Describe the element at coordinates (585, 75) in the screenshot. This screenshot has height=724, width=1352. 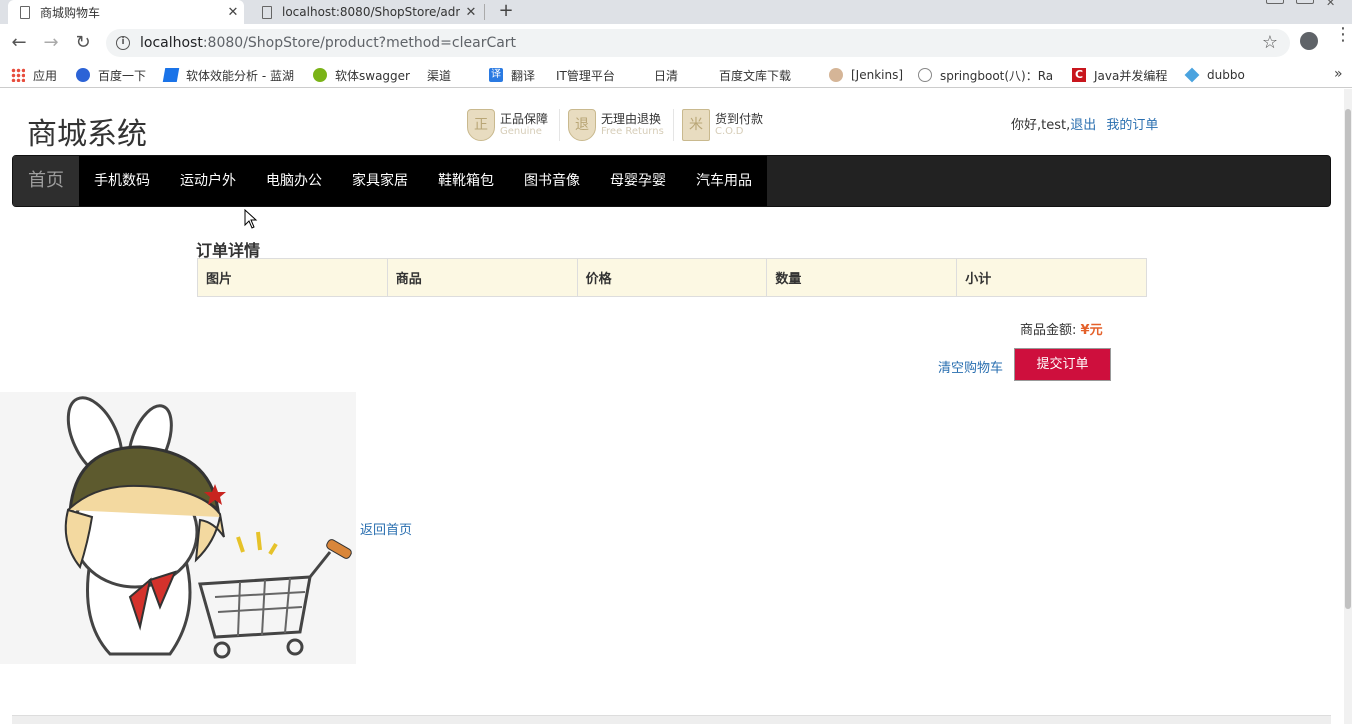
I see `bookmark-label: IT管理平台` at that location.